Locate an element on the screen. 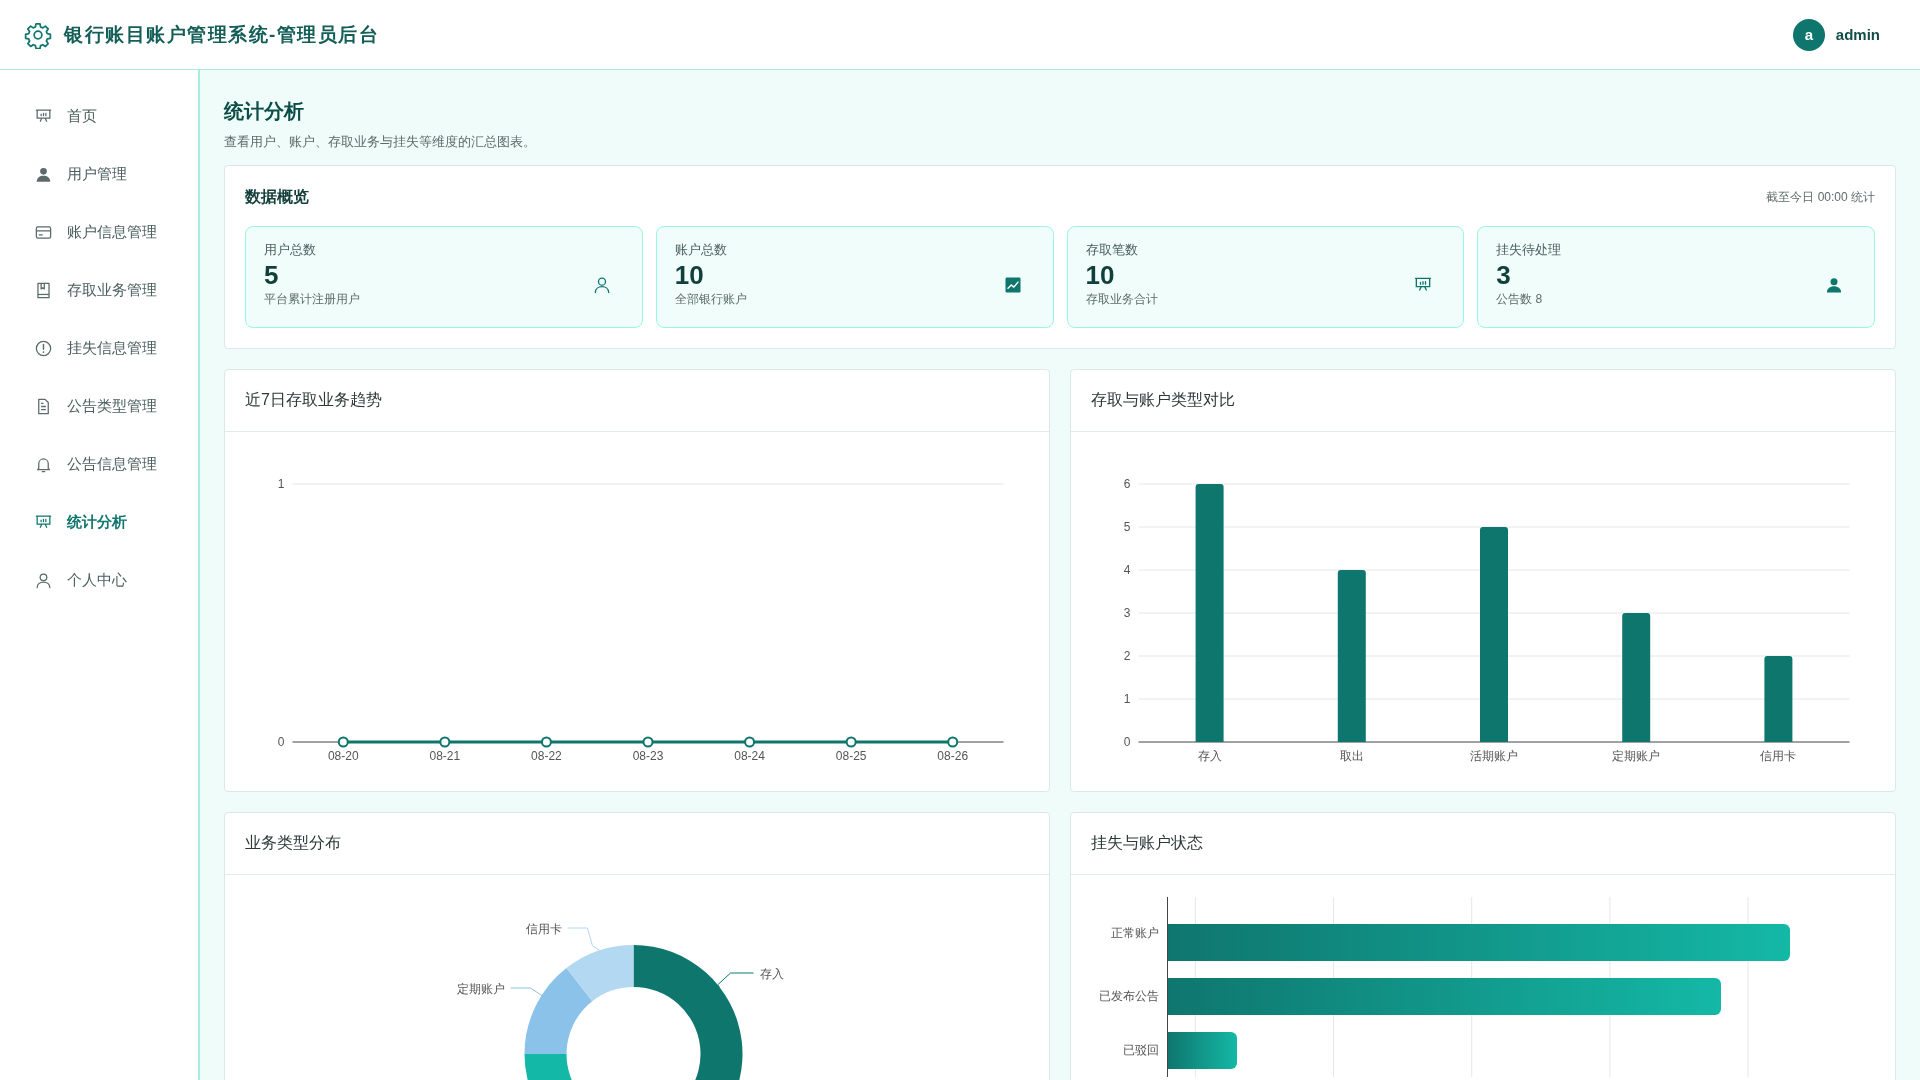 The image size is (1920, 1080). axis-category-label: 存入 is located at coordinates (1209, 756).